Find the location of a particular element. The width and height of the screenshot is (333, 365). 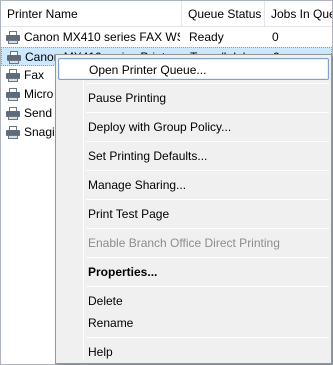

menu-item-help: Help is located at coordinates (193, 352).